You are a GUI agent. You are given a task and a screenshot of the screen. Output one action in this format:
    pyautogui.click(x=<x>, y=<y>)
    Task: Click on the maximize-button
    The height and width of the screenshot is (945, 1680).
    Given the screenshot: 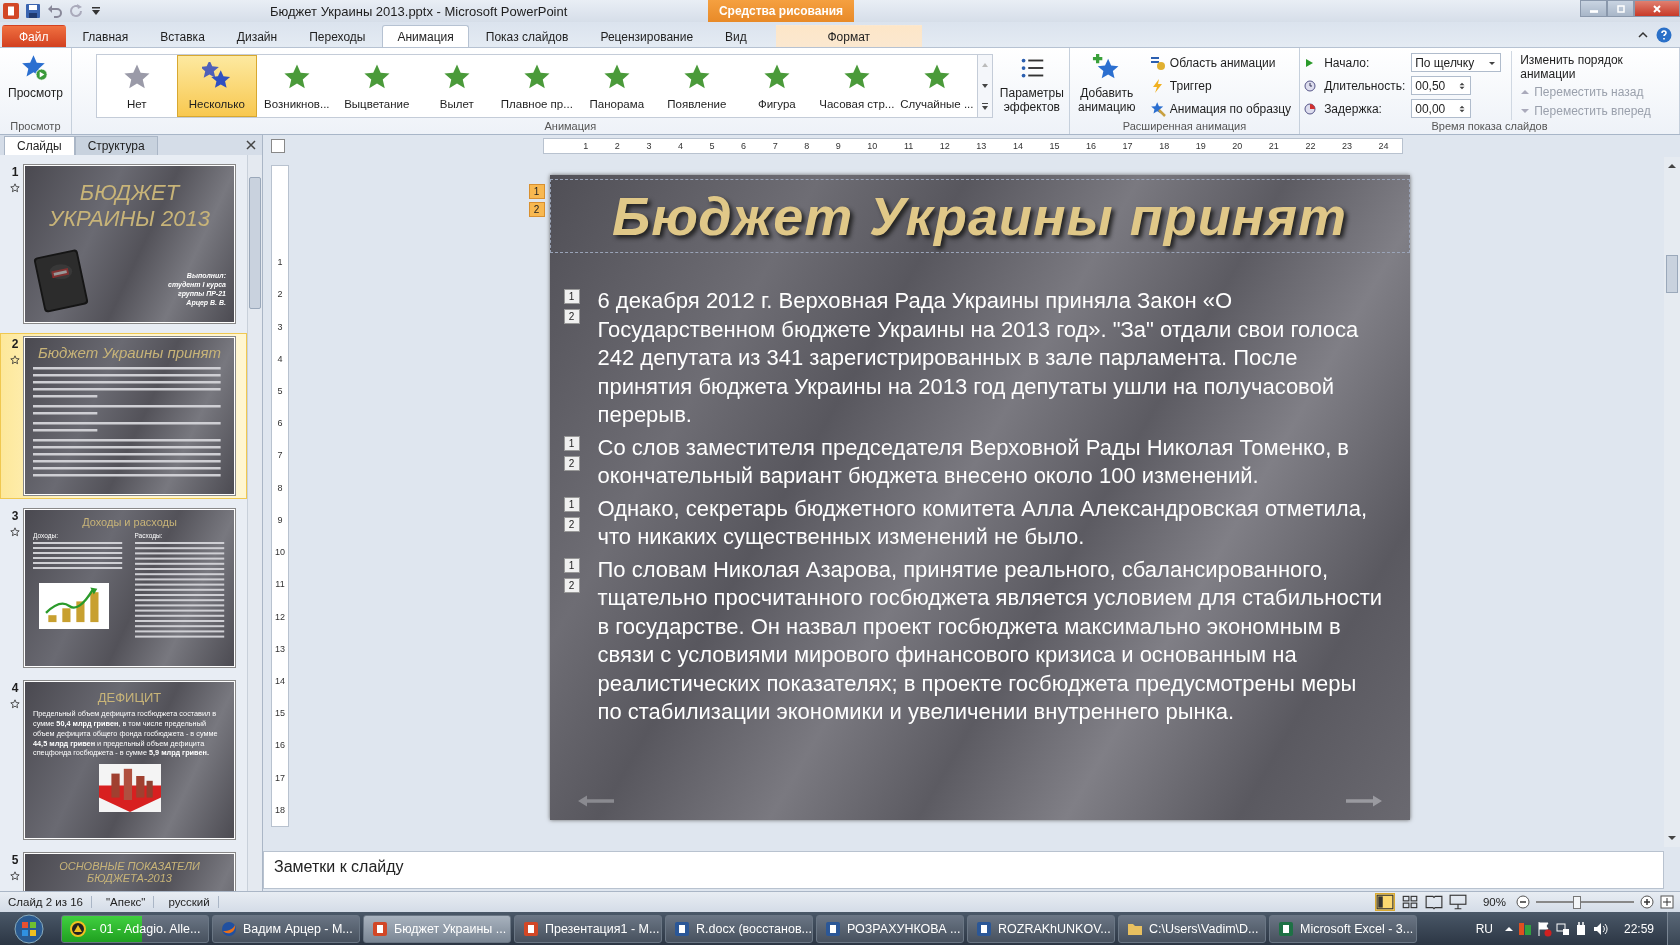 What is the action you would take?
    pyautogui.click(x=1620, y=8)
    